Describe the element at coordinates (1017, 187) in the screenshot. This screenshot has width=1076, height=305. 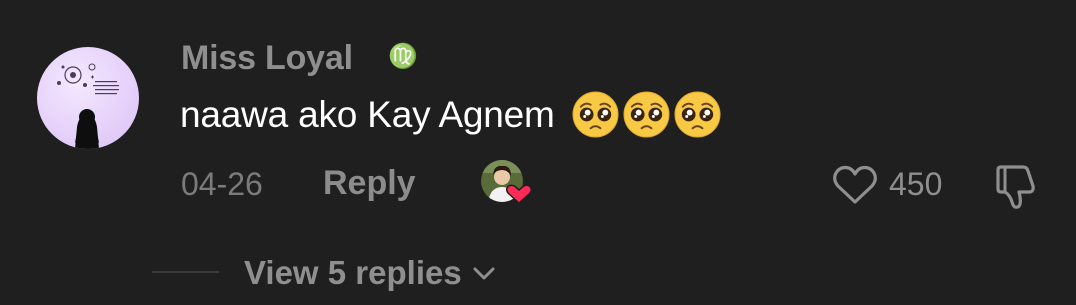
I see `thumbs-down-icon` at that location.